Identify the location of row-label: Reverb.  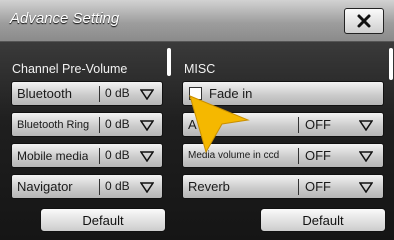
(209, 186).